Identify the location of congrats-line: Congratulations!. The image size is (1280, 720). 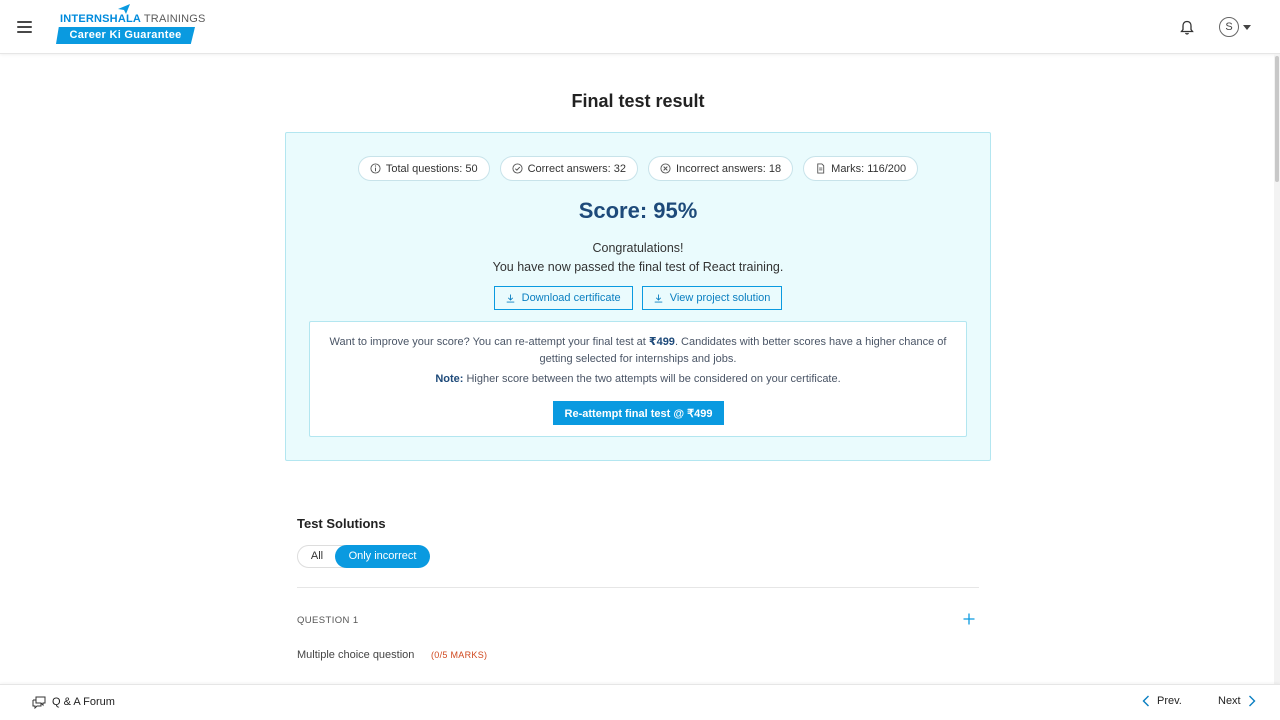
(638, 248).